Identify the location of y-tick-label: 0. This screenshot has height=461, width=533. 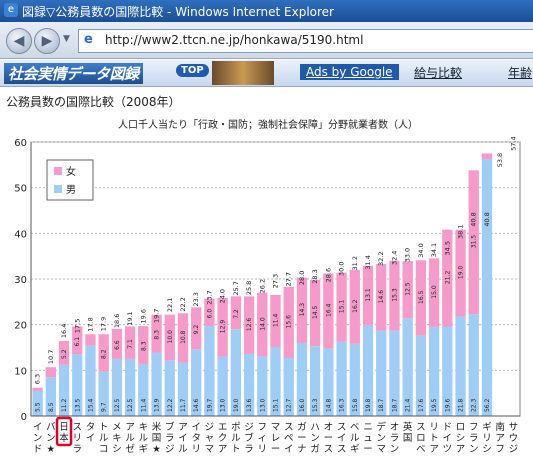
(24, 417).